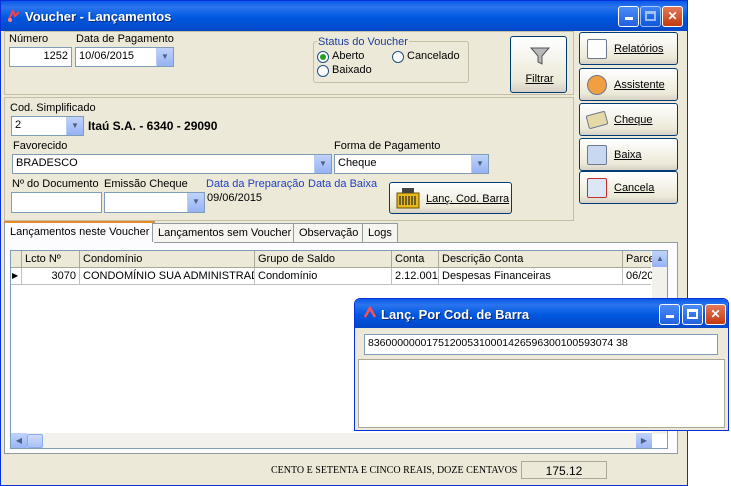 This screenshot has width=731, height=486. I want to click on cell-parcela: 06/20, so click(638, 276).